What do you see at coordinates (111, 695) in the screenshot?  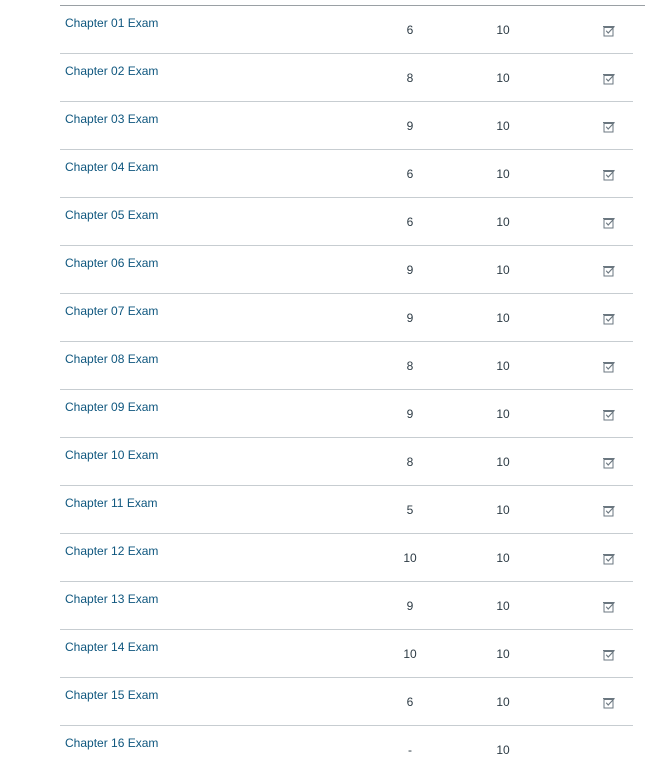 I see `assignment-title-link: Chapter 15 Exam` at bounding box center [111, 695].